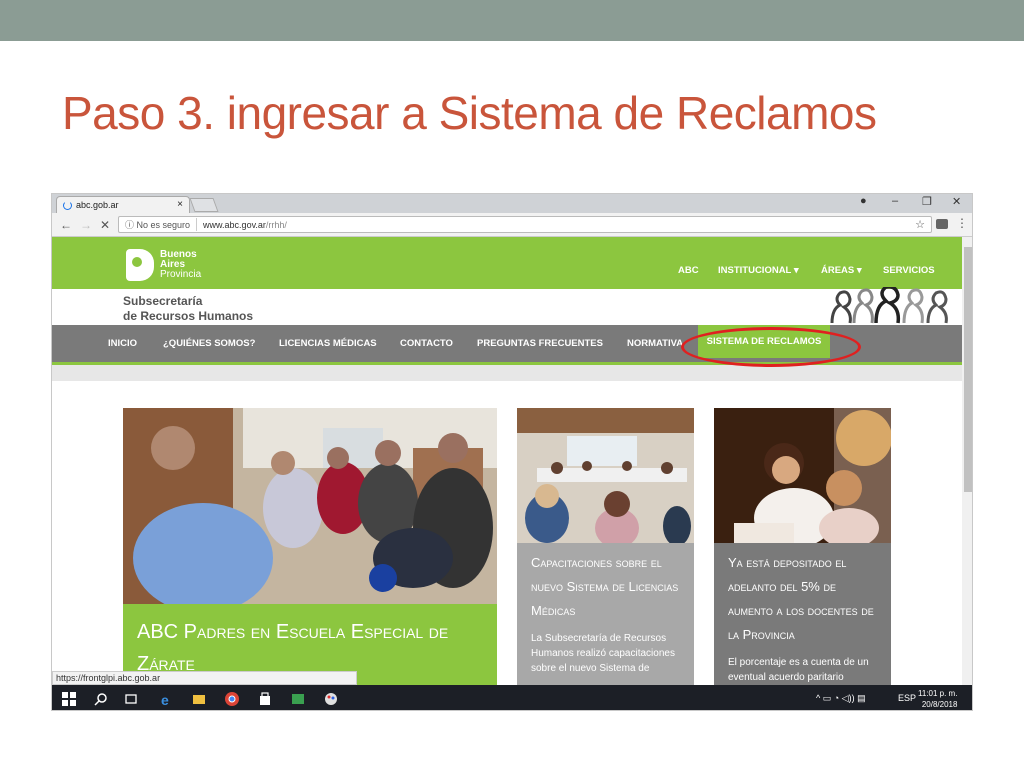 This screenshot has height=768, width=1024. Describe the element at coordinates (209, 343) in the screenshot. I see `nav-quienes-somos: ¿QUIÉNES SOMOS?` at that location.